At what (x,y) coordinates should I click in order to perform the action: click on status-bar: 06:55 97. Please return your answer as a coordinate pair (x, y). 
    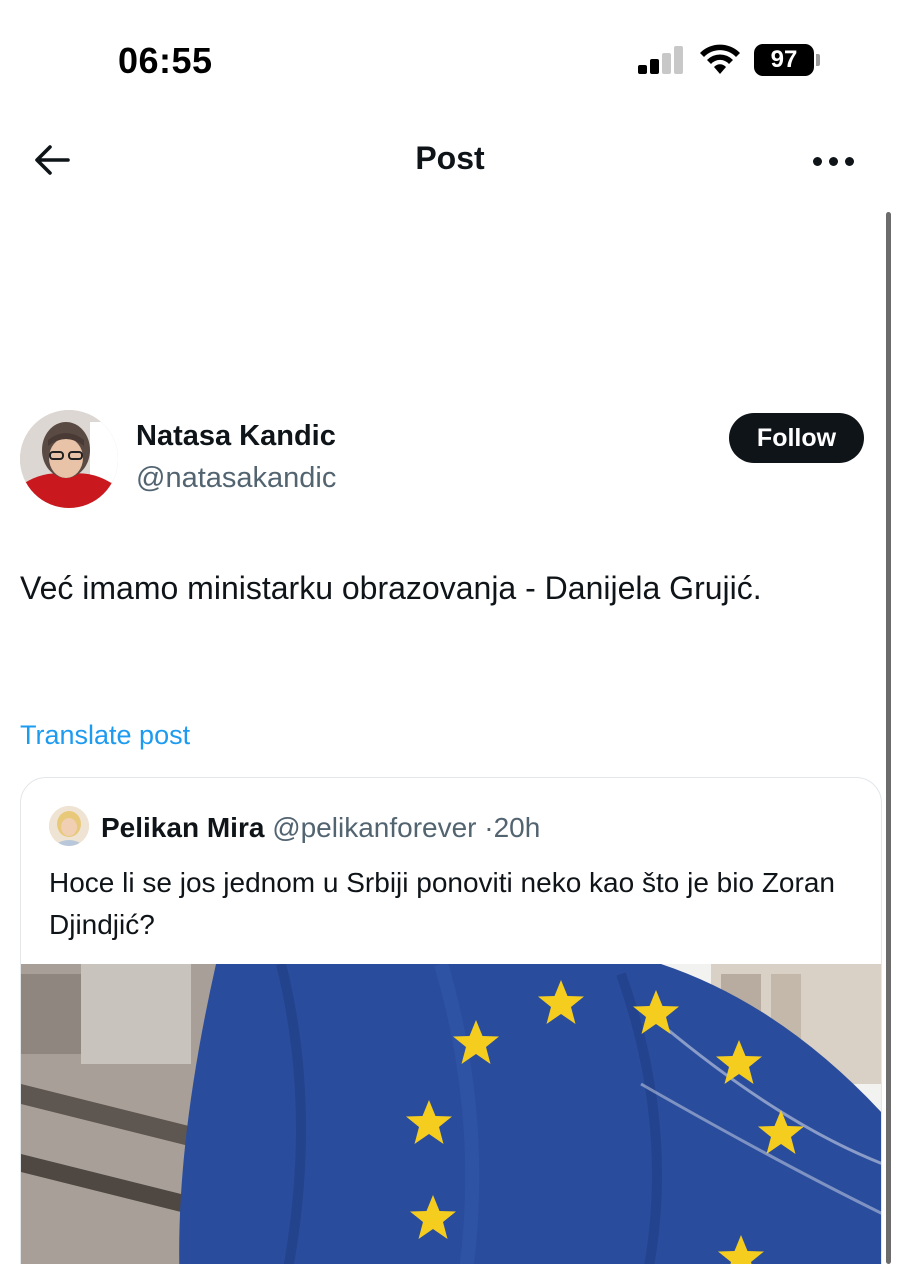
    Looking at the image, I should click on (450, 60).